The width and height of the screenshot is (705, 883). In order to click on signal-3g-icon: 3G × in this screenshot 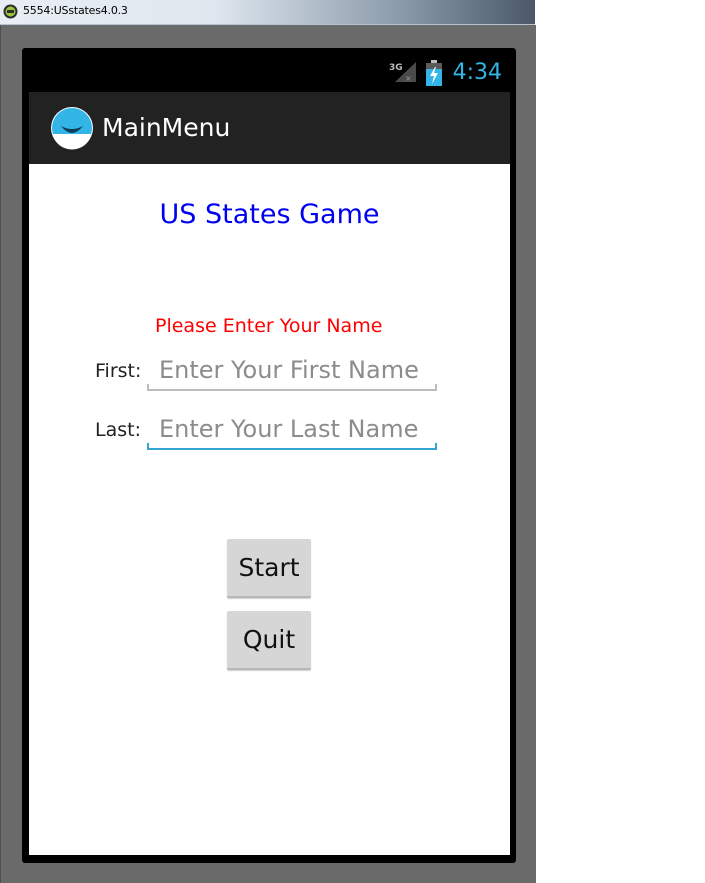, I will do `click(402, 72)`.